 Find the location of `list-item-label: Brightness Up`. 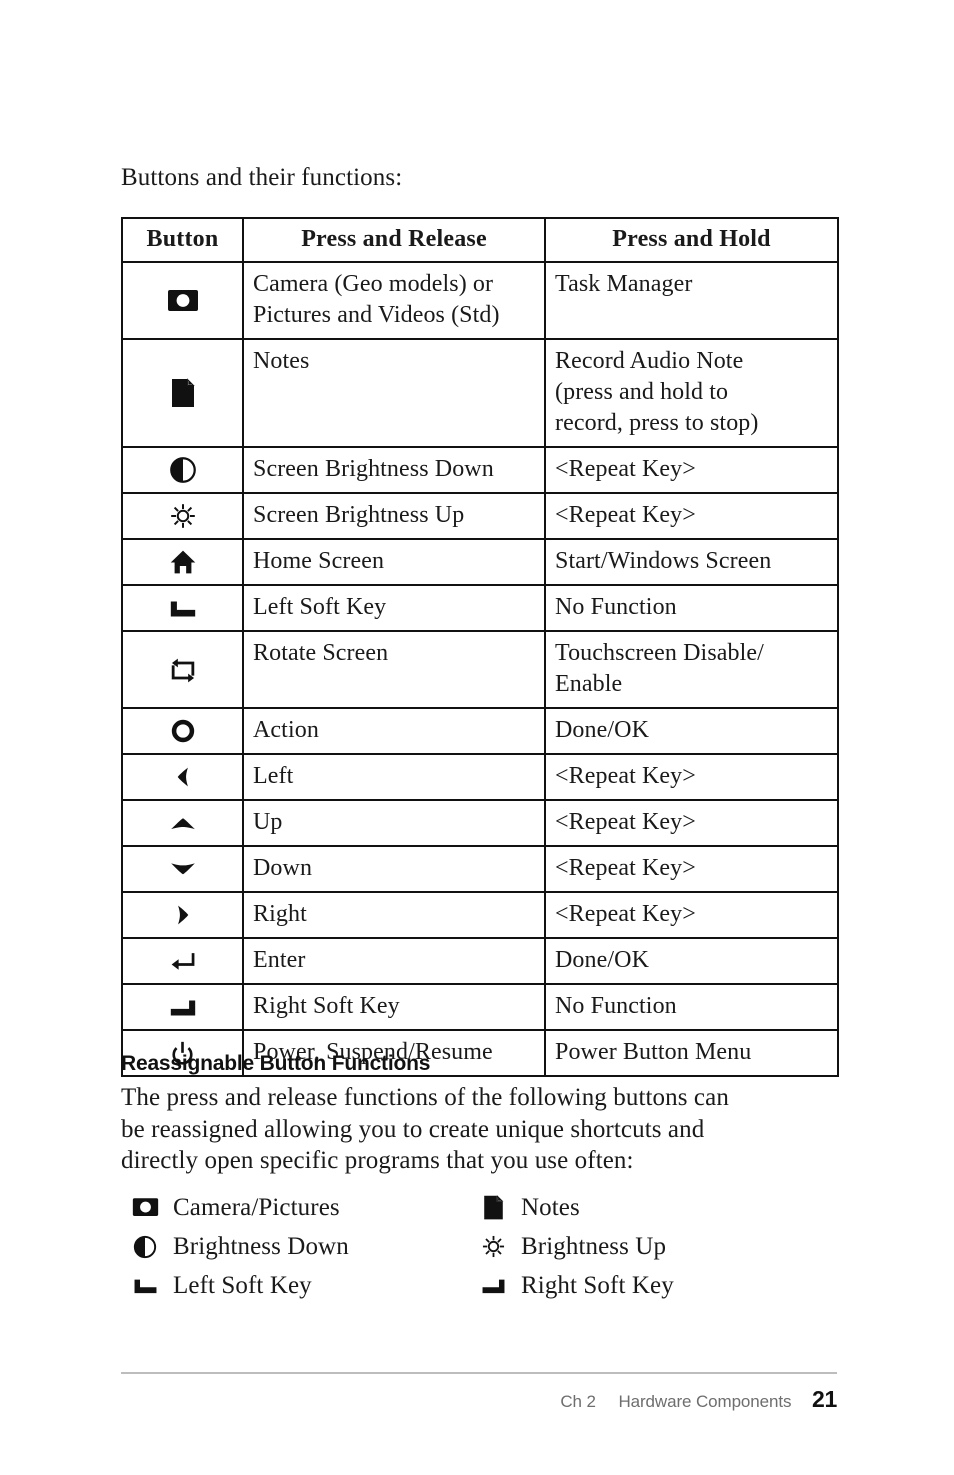

list-item-label: Brightness Up is located at coordinates (594, 1246).